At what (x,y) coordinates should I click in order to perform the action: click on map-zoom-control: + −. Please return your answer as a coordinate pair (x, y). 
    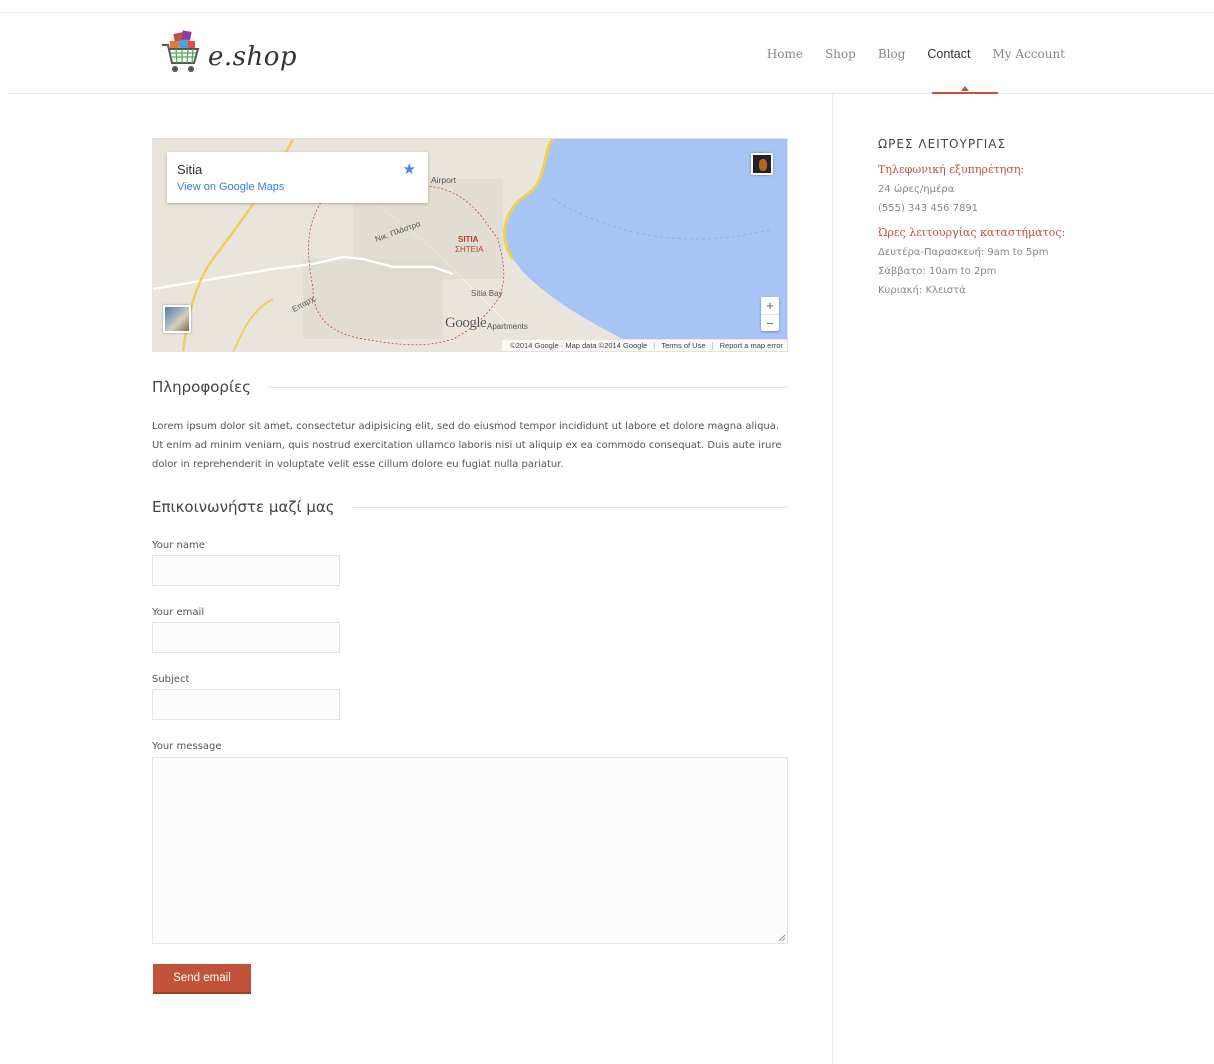
    Looking at the image, I should click on (770, 314).